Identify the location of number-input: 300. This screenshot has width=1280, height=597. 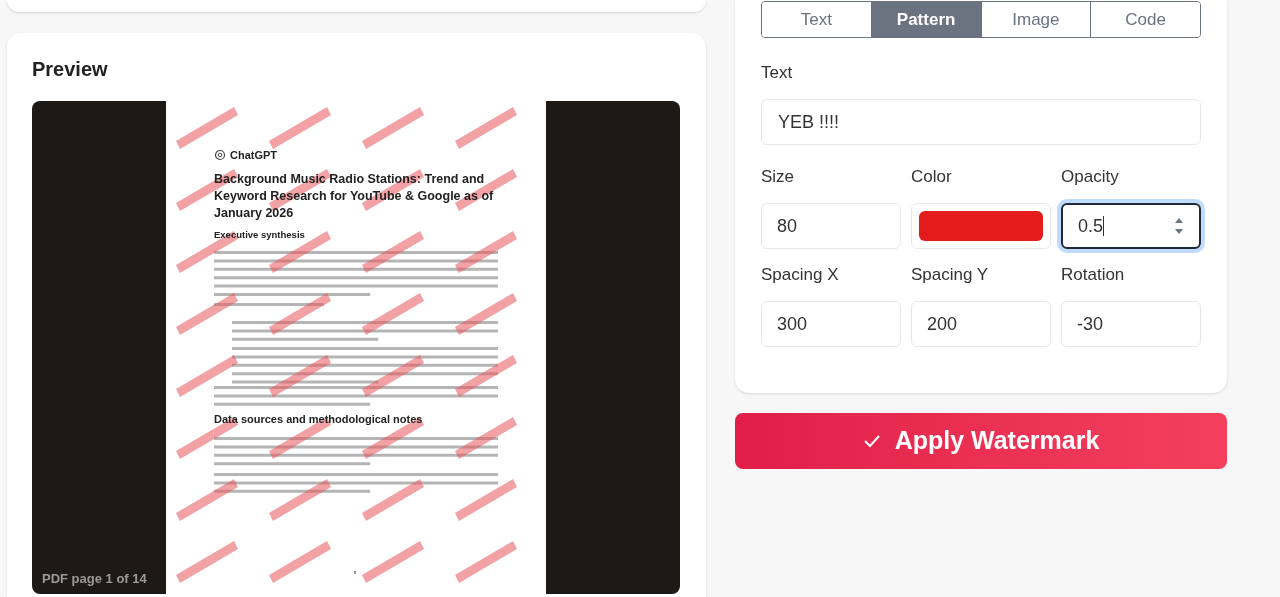
(831, 324).